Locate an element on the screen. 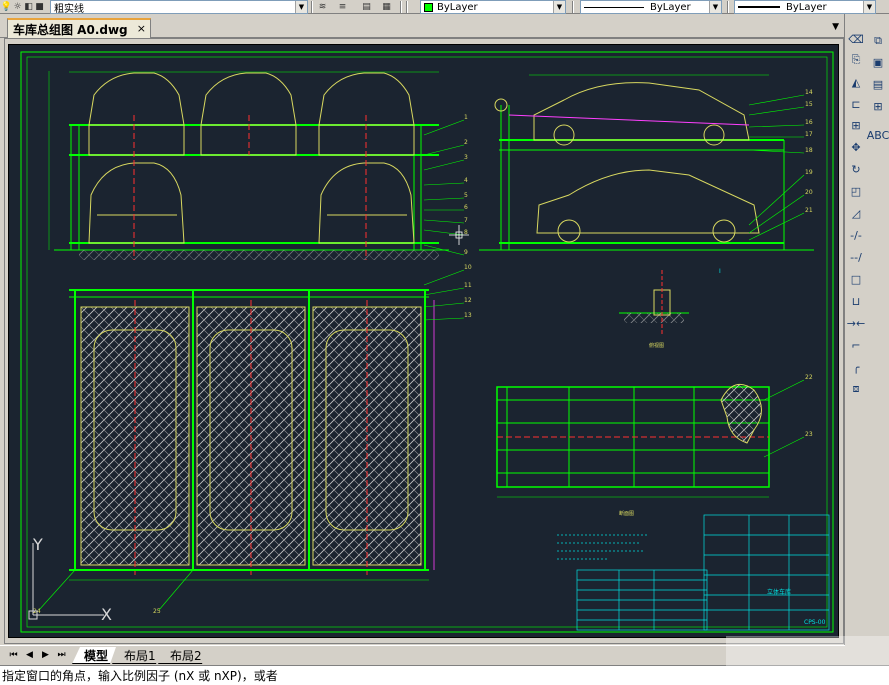 The image size is (889, 685). linetype-combo-value: ByLayer is located at coordinates (670, 7).